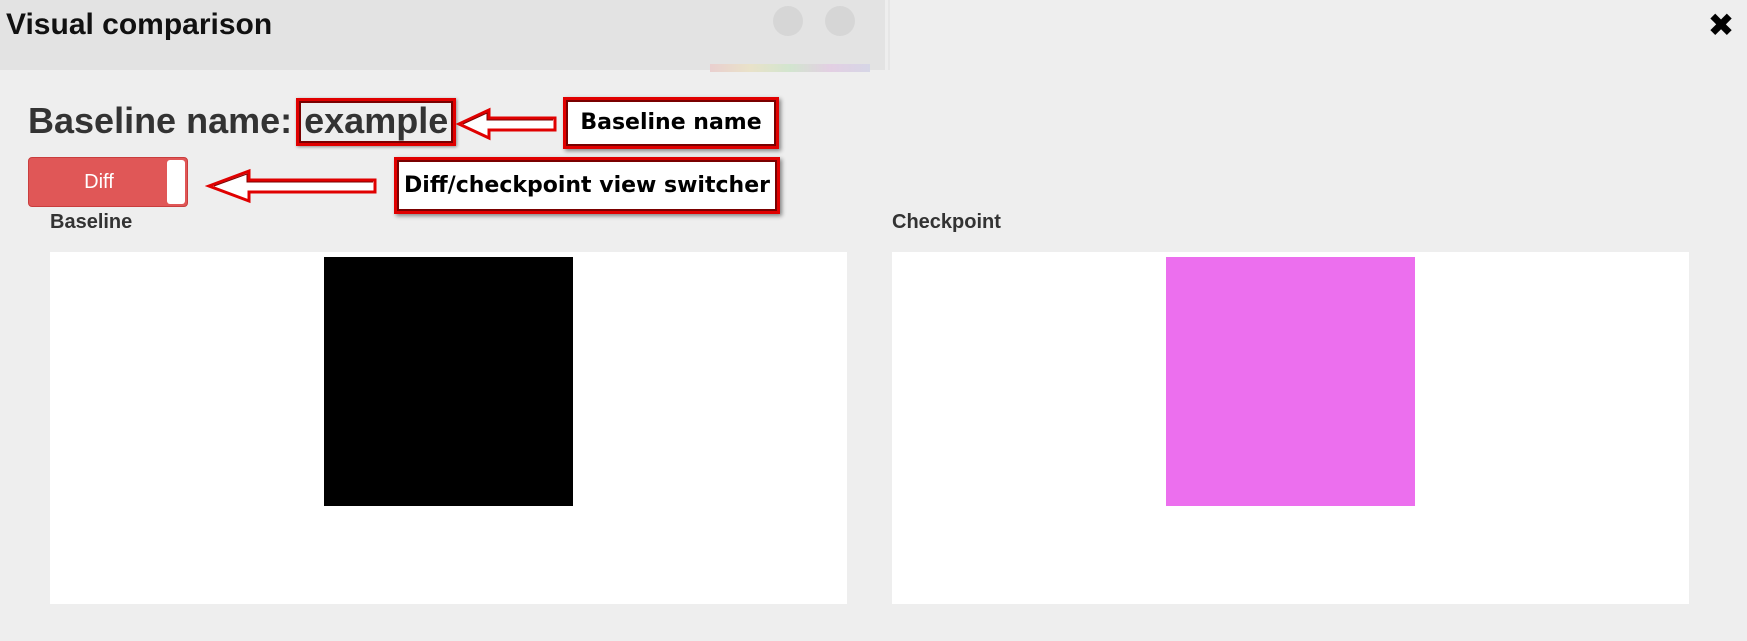 The image size is (1747, 641). I want to click on switcher-label: Diff, so click(99, 182).